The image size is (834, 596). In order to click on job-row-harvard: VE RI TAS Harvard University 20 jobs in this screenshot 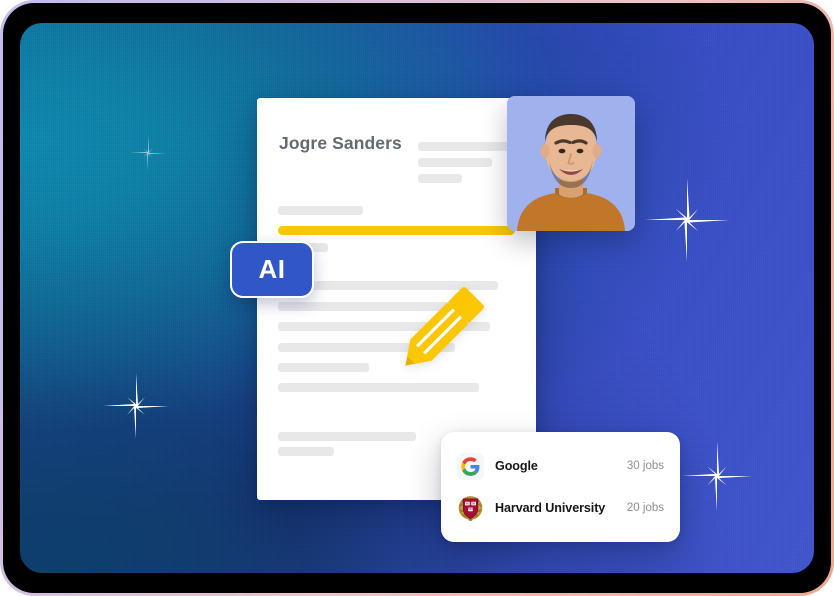, I will do `click(560, 508)`.